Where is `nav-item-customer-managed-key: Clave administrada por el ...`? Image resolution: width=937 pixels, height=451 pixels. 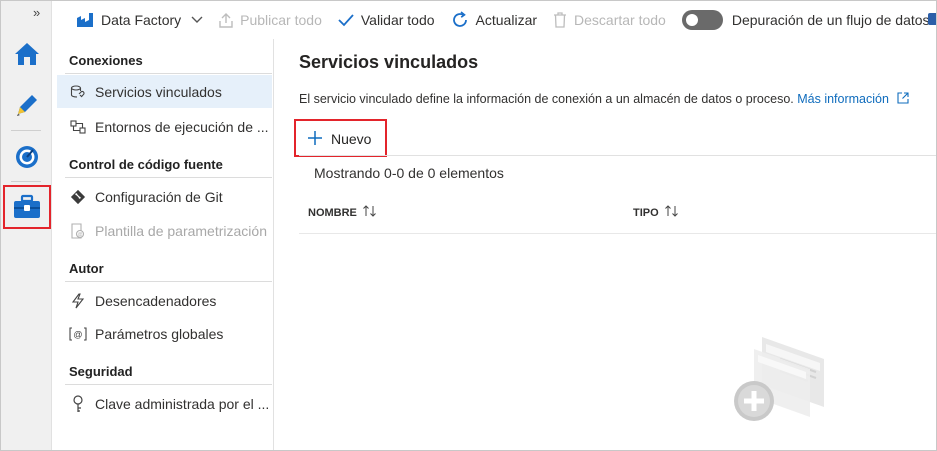 nav-item-customer-managed-key: Clave administrada por el ... is located at coordinates (162, 403).